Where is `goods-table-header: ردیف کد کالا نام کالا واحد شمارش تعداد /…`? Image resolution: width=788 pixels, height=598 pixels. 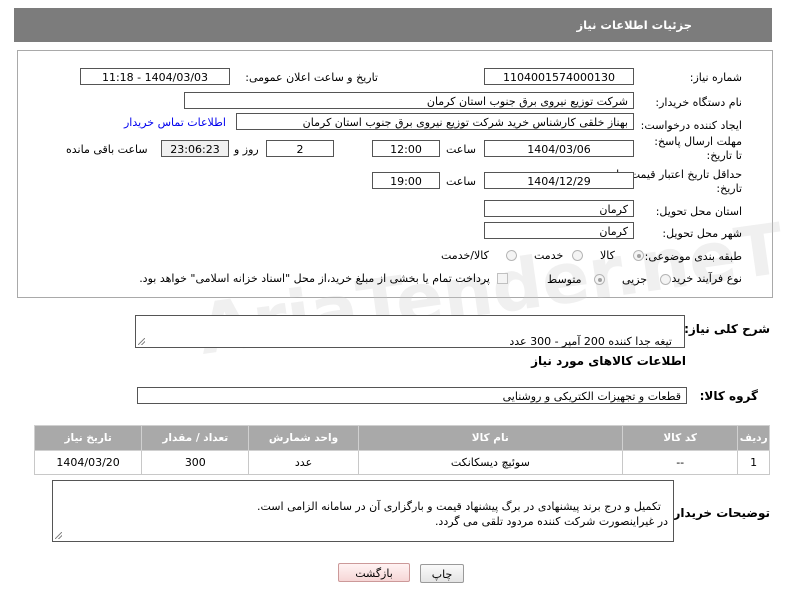 goods-table-header: ردیف کد کالا نام کالا واحد شمارش تعداد /… is located at coordinates (401, 438).